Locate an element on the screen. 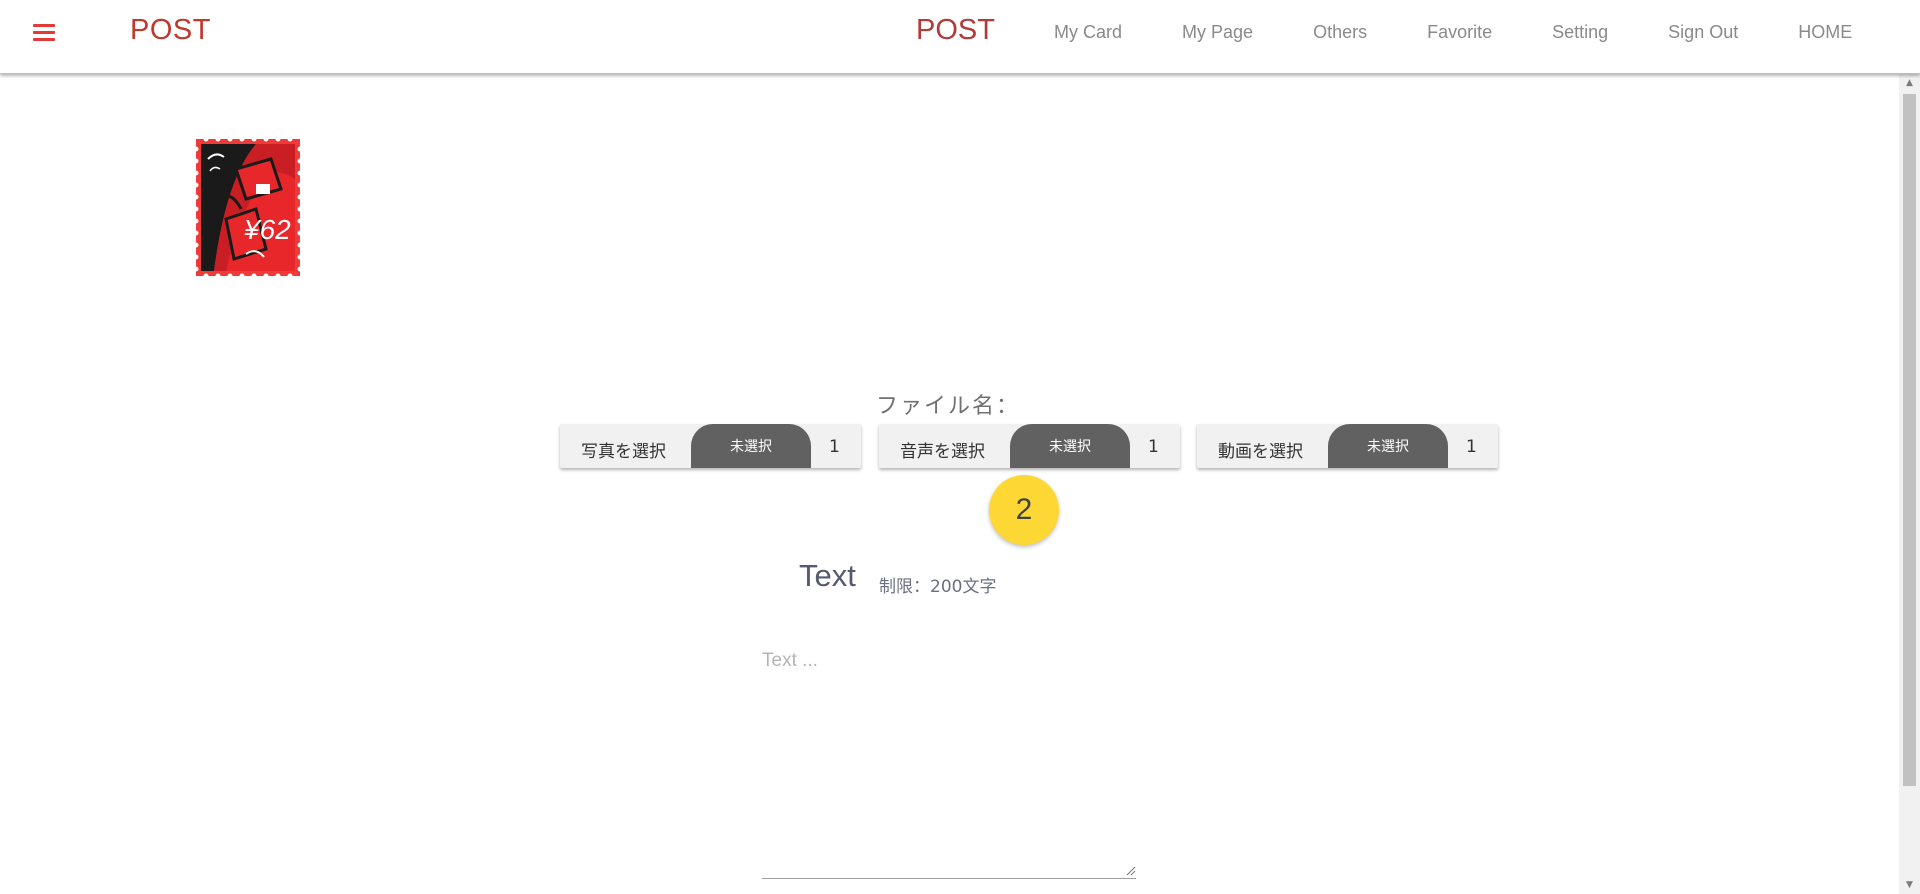  brand-logo: POST is located at coordinates (170, 30).